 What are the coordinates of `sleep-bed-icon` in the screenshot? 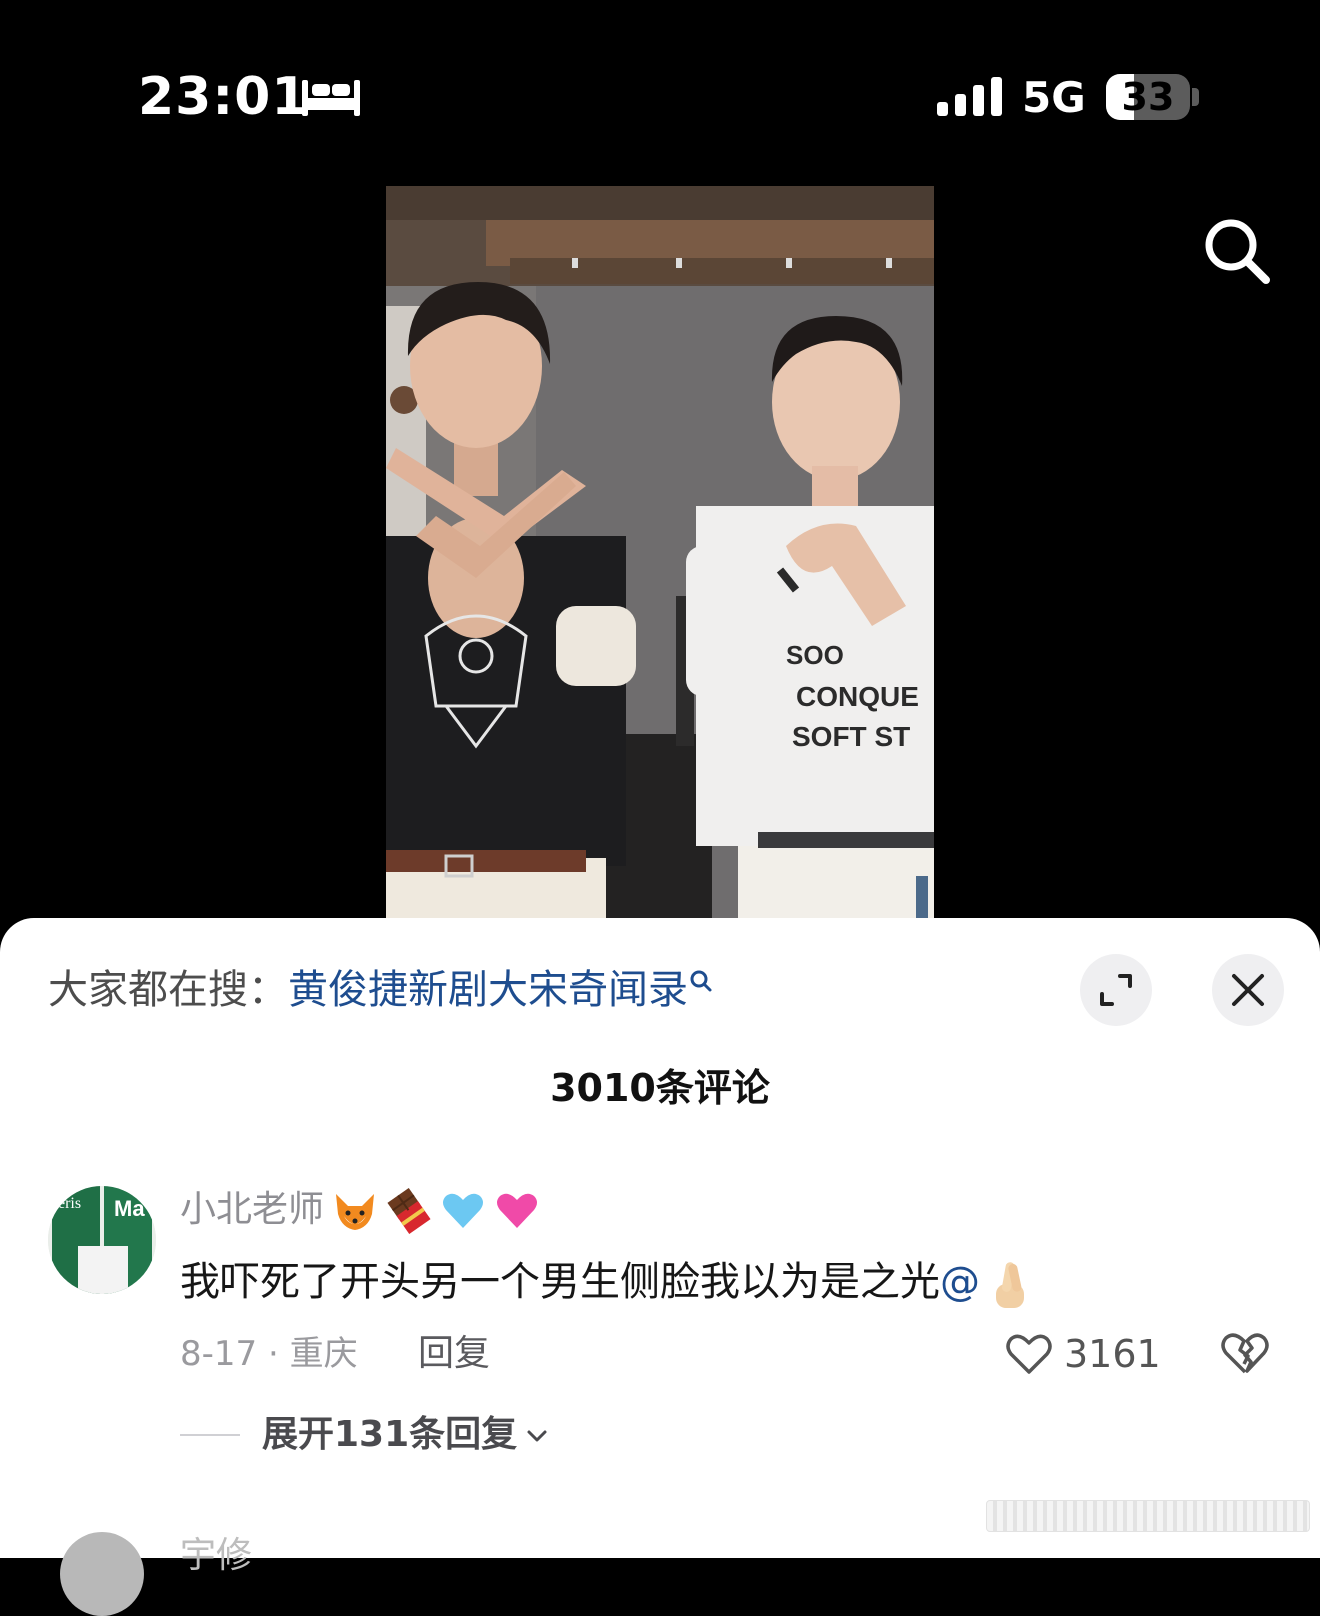 It's located at (331, 98).